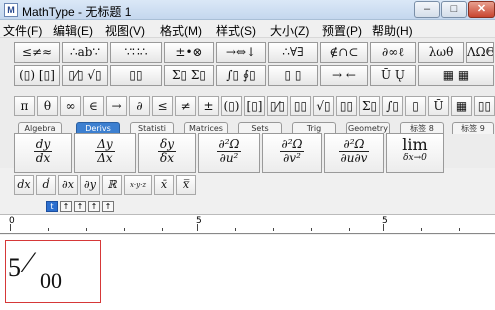 The width and height of the screenshot is (495, 310). Describe the element at coordinates (186, 185) in the screenshot. I see `xdoublebar-template: x̿` at that location.